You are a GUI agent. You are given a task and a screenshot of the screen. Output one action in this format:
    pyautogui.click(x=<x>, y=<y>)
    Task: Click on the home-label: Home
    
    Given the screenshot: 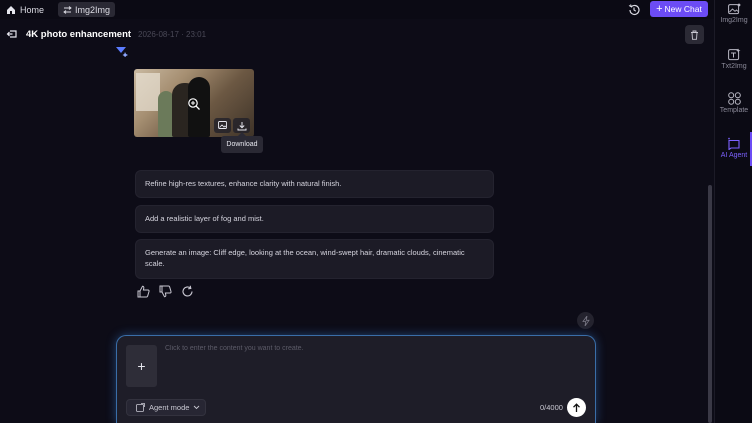 What is the action you would take?
    pyautogui.click(x=32, y=9)
    